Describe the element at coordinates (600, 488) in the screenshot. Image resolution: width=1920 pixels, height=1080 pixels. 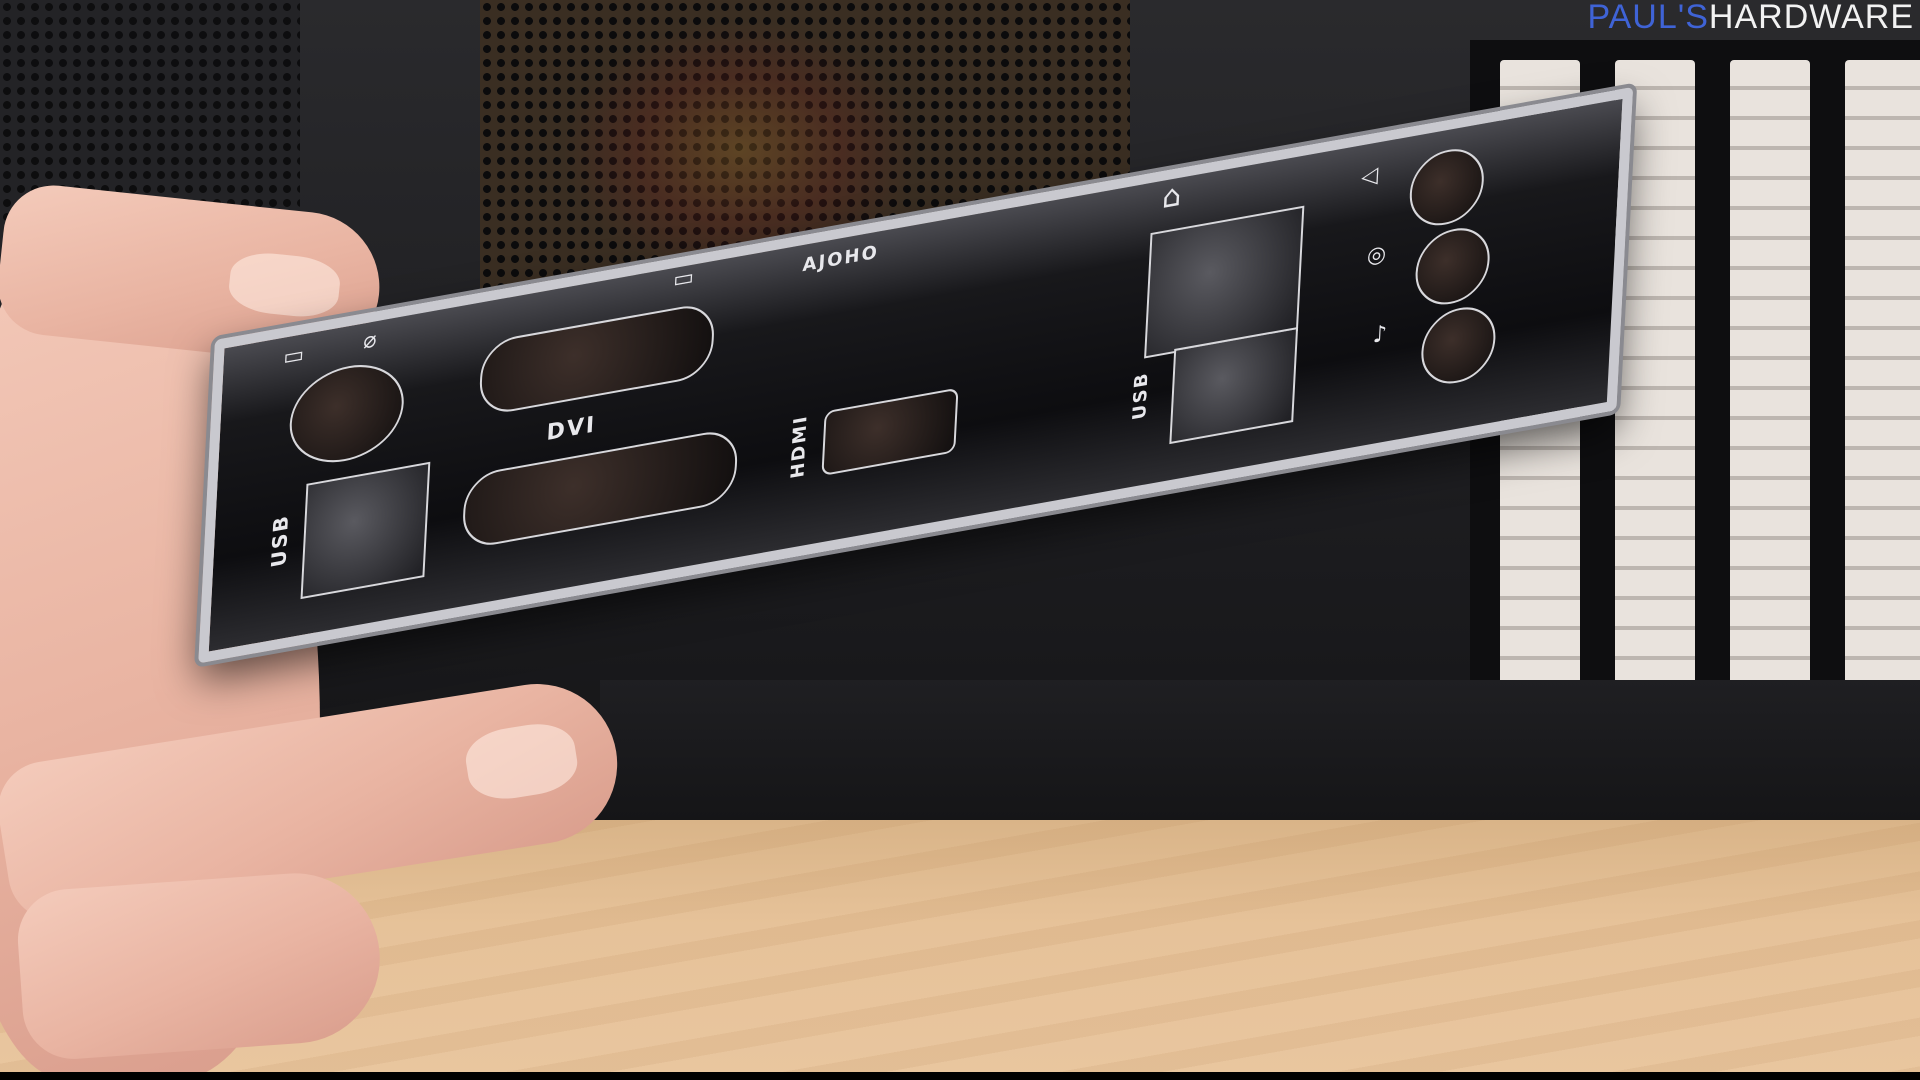
I see `dvi-port-cutout` at that location.